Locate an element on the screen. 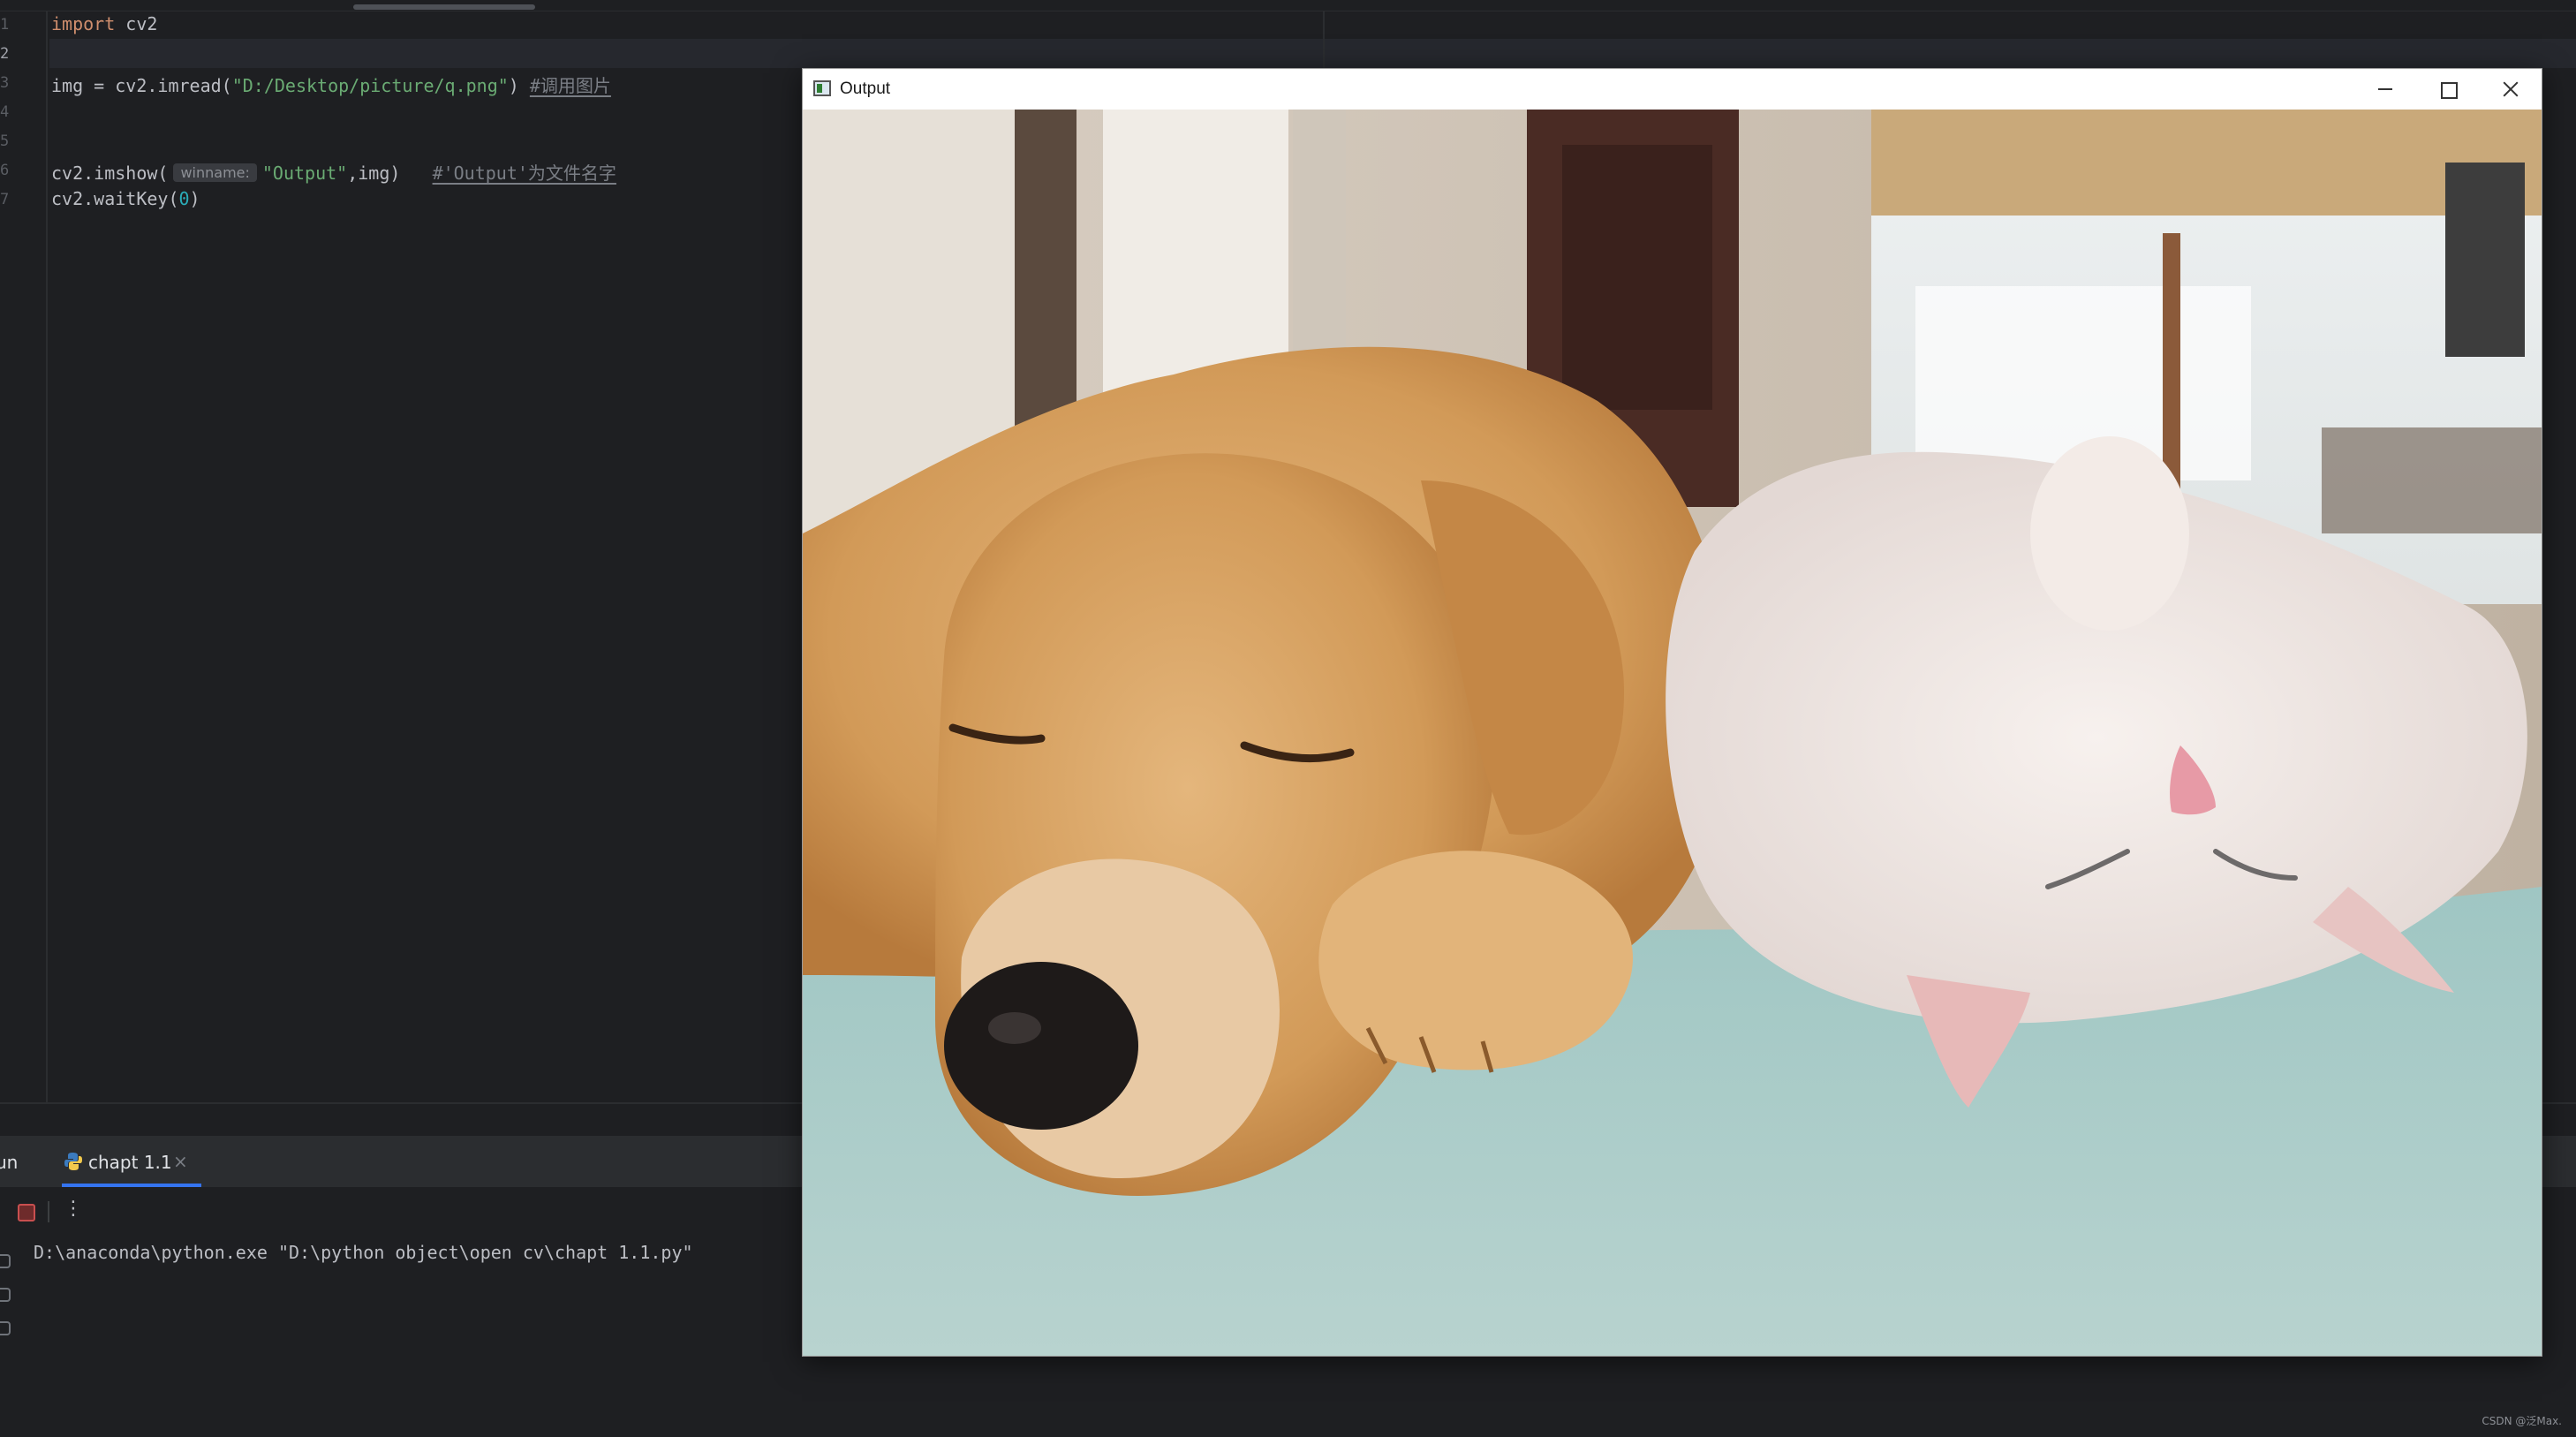  toolbar-divider is located at coordinates (48, 1211).